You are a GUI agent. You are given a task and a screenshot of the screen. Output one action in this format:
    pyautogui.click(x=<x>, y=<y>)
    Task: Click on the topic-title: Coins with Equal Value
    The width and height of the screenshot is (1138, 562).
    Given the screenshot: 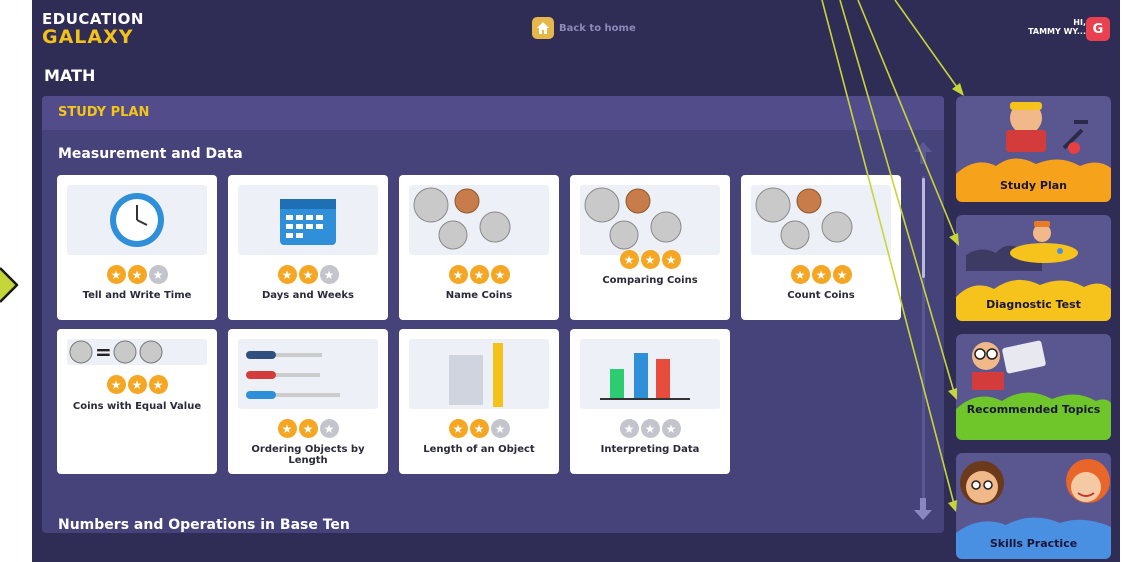 What is the action you would take?
    pyautogui.click(x=137, y=406)
    